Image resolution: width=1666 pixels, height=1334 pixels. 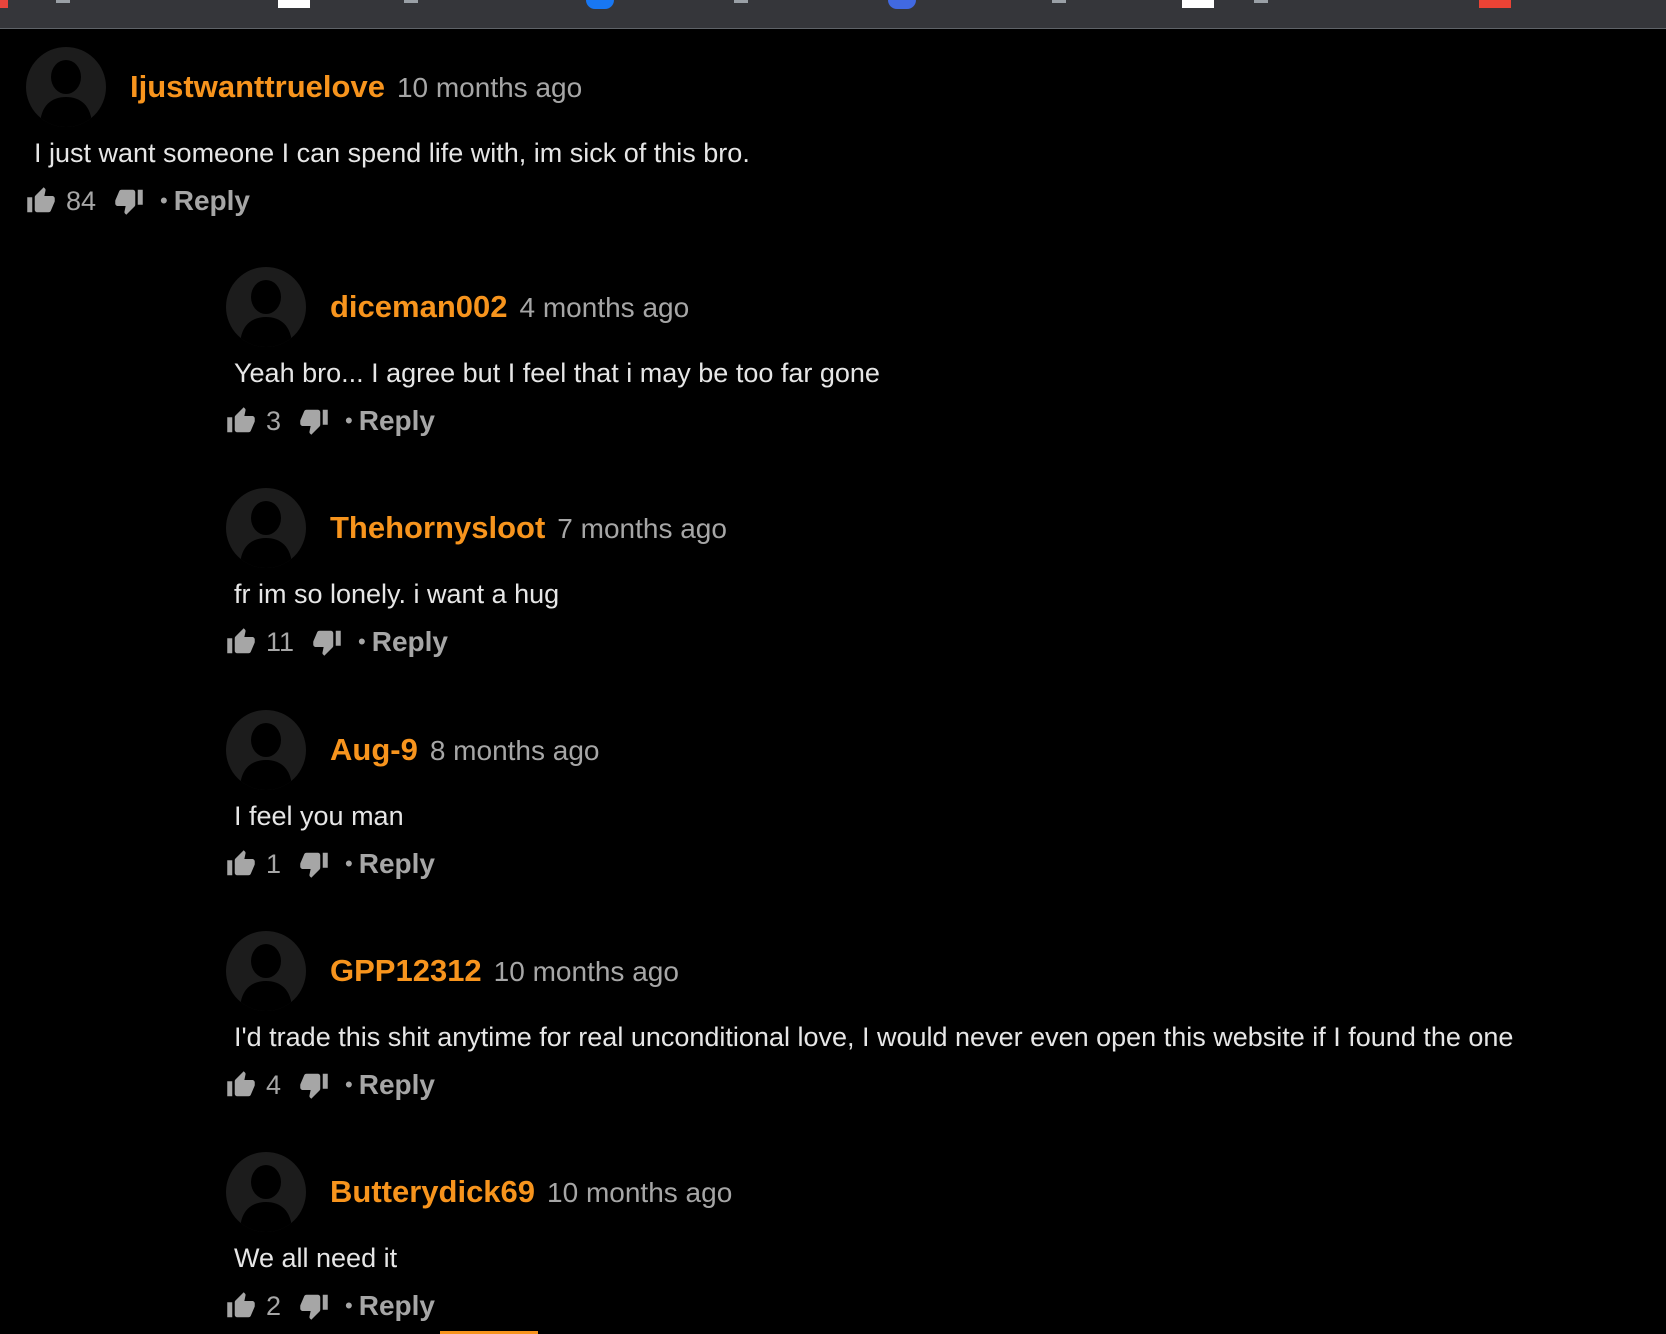 What do you see at coordinates (274, 1084) in the screenshot?
I see `like-count: 4` at bounding box center [274, 1084].